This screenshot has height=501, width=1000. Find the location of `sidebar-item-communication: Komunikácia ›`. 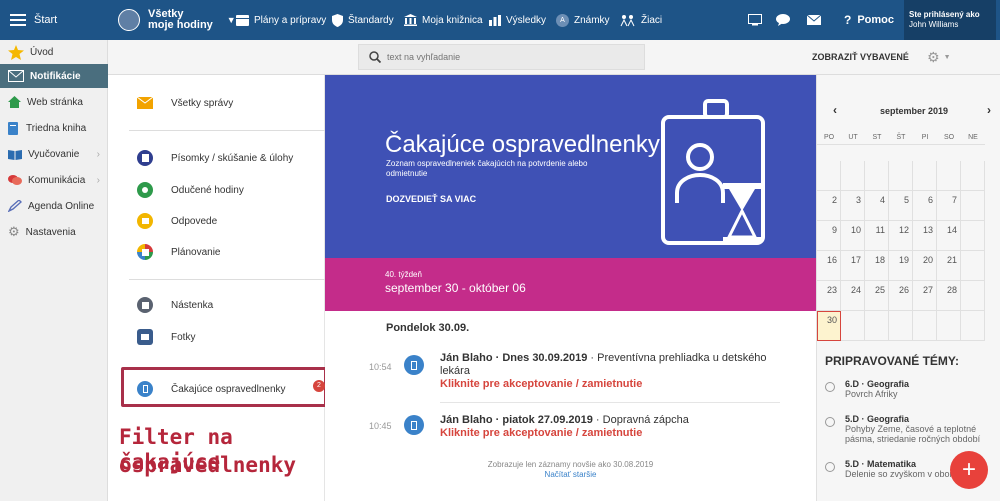

sidebar-item-communication: Komunikácia › is located at coordinates (54, 180).